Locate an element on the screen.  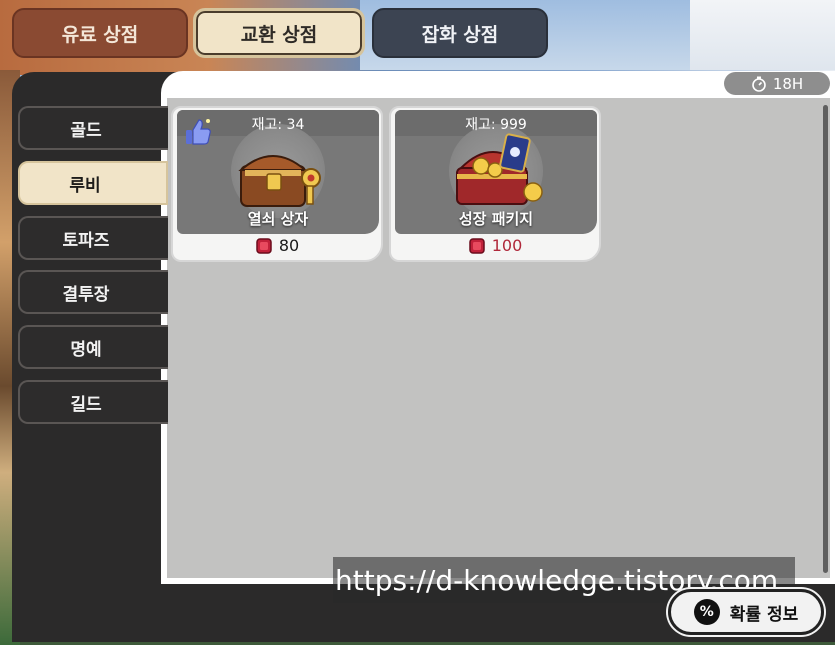
price-value: 100 is located at coordinates (507, 245).